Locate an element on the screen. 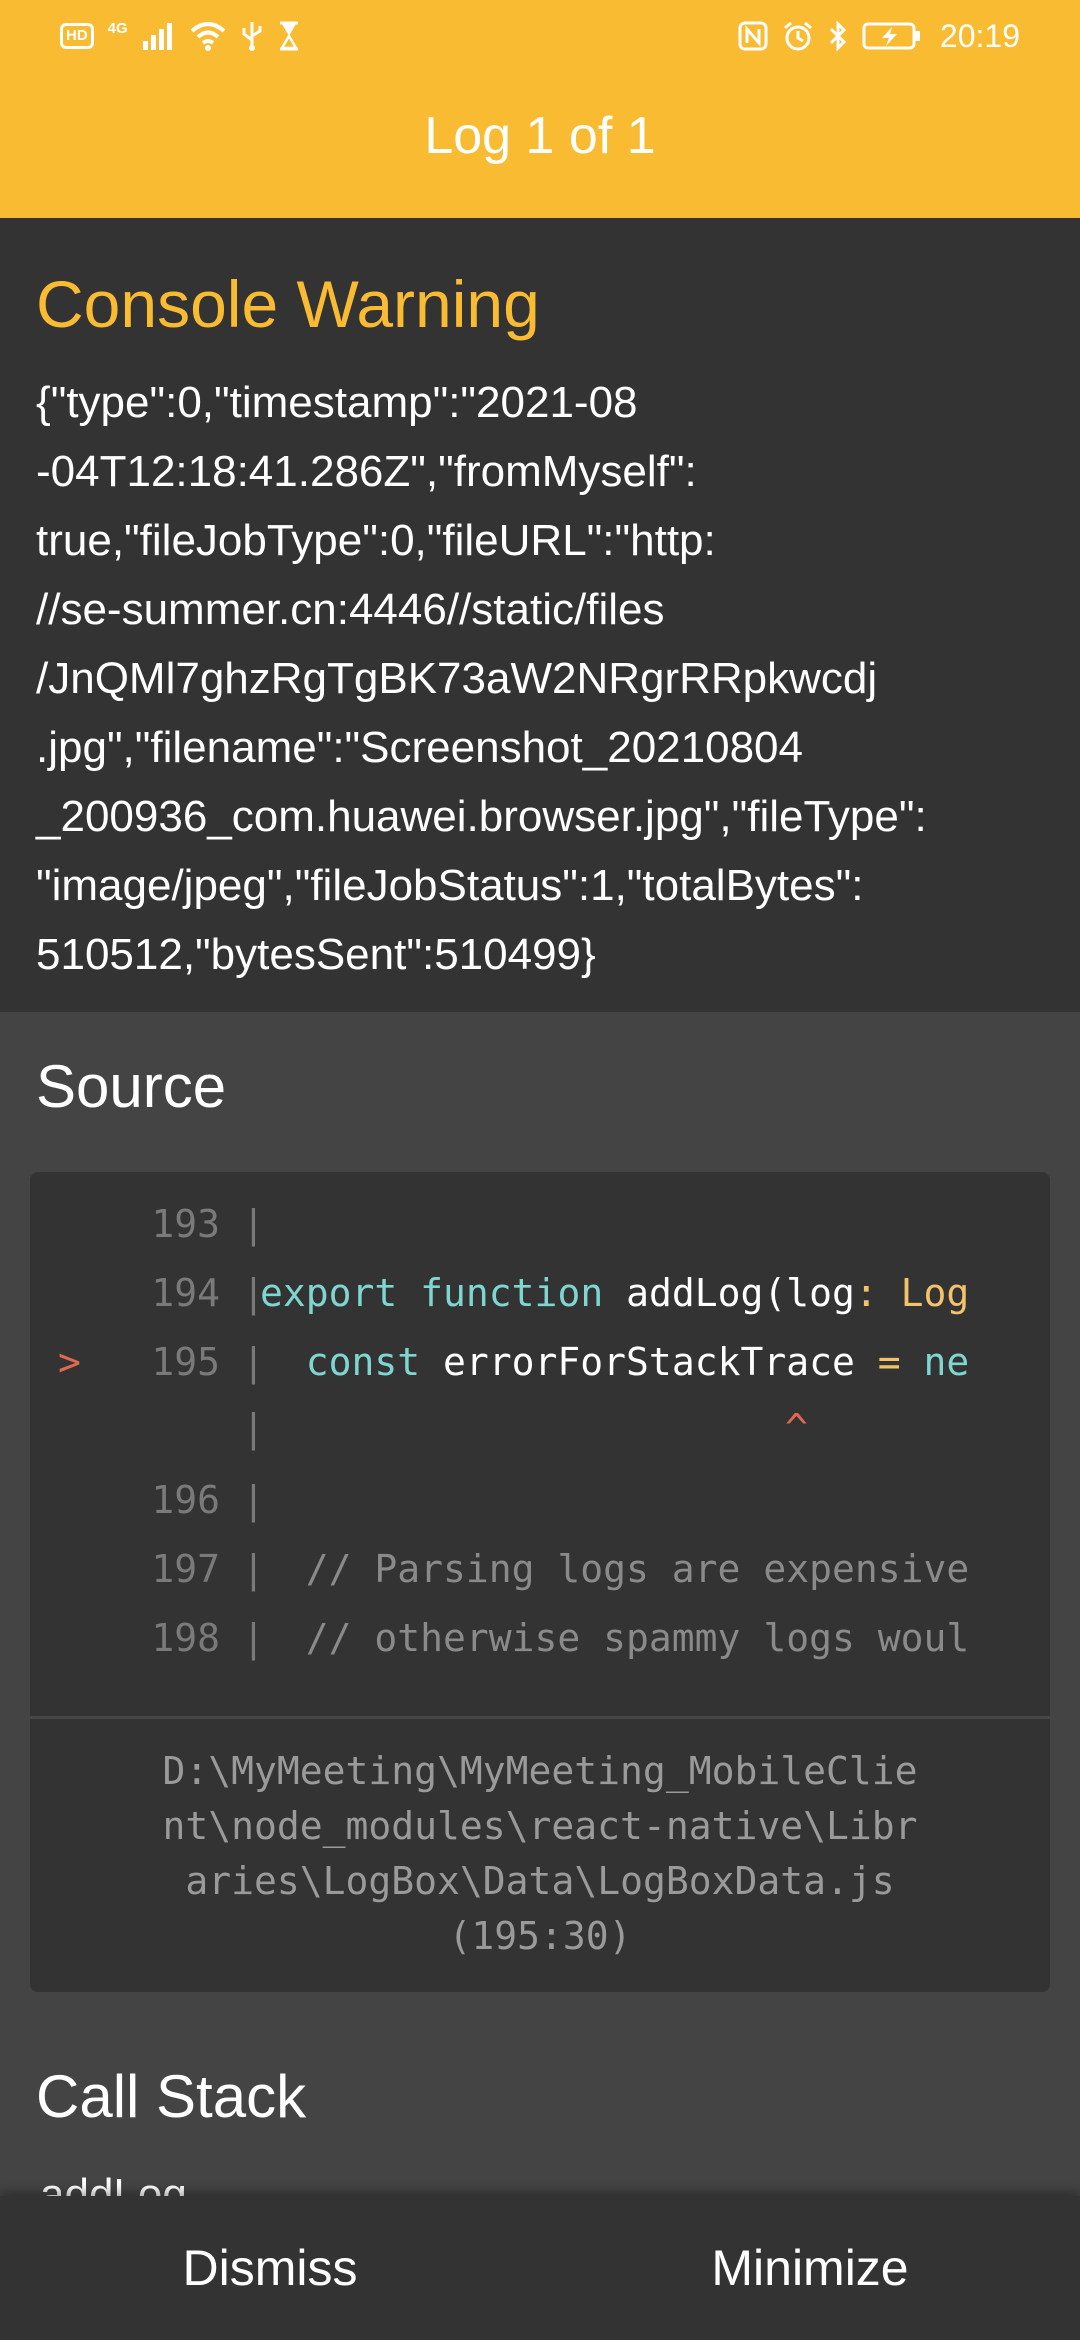  hourglass-icon is located at coordinates (289, 36).